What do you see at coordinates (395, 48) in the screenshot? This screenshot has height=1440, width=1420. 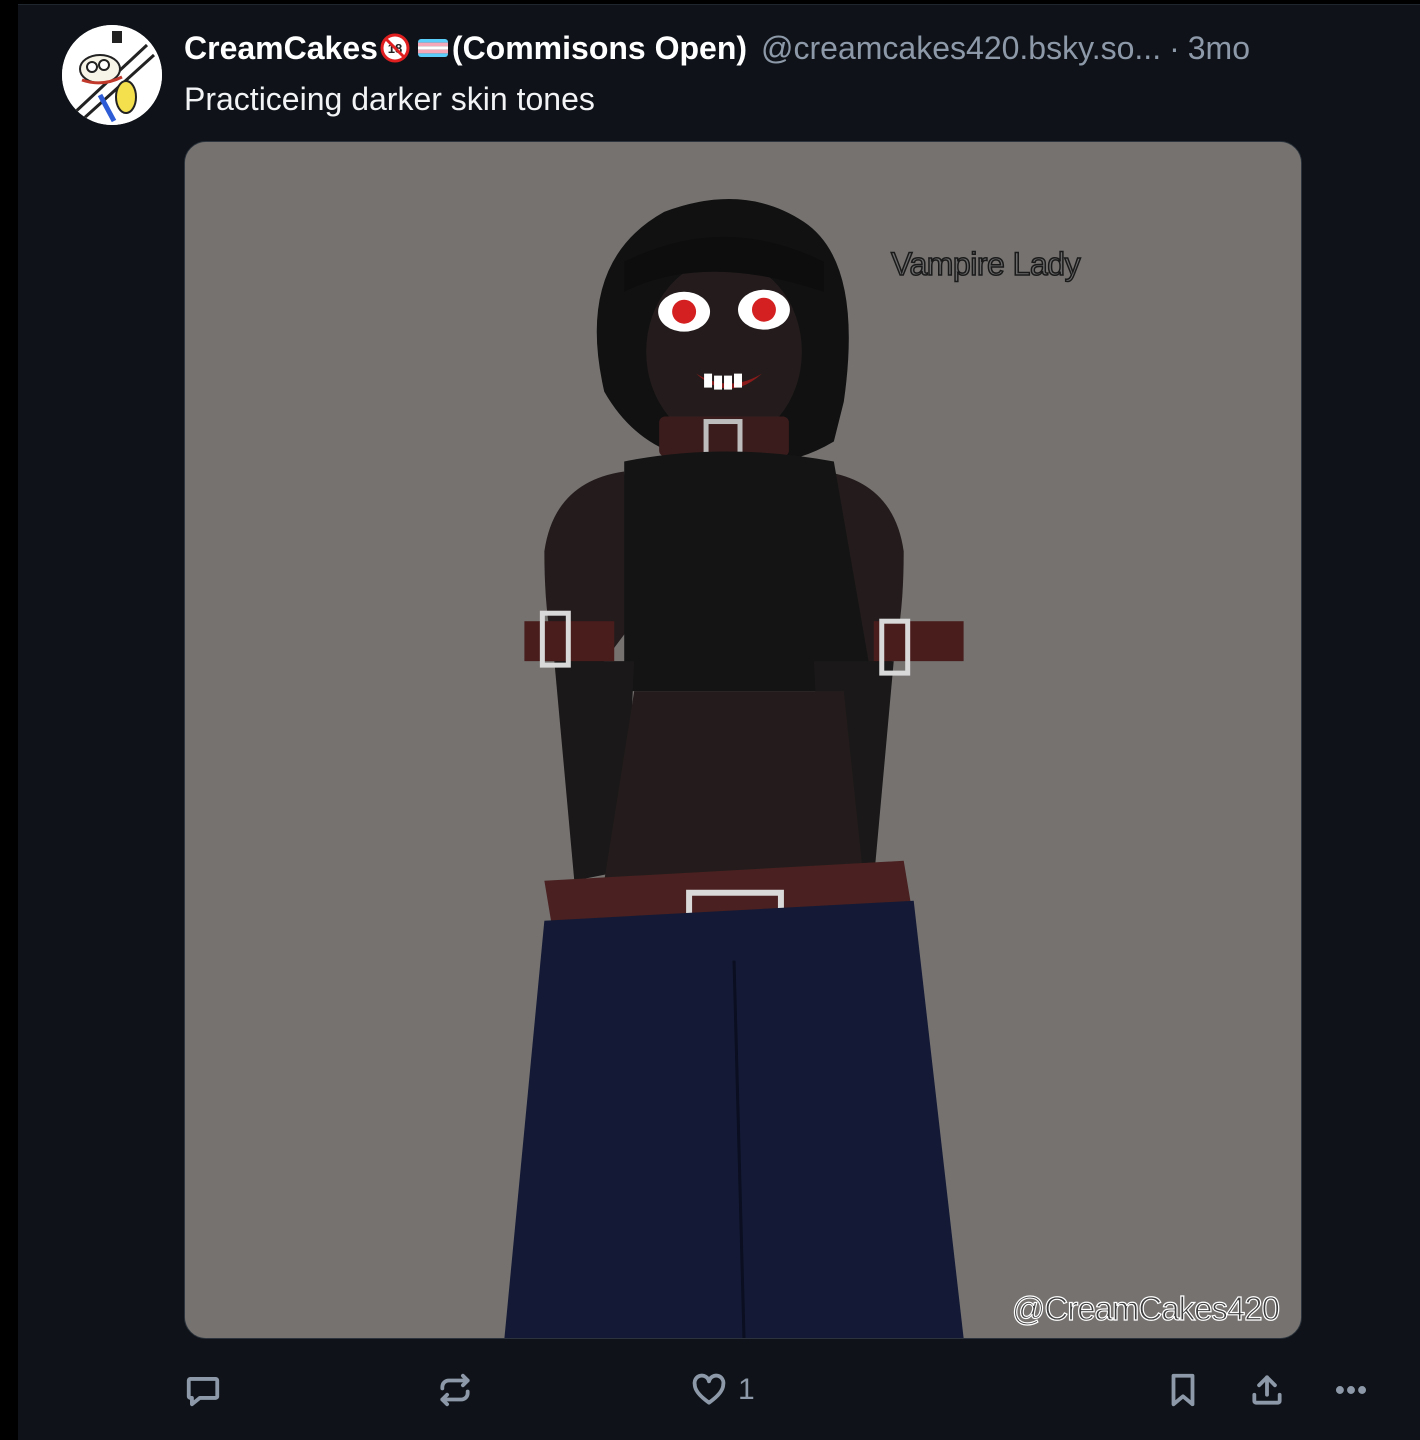 I see `adult-content-icon: 18` at bounding box center [395, 48].